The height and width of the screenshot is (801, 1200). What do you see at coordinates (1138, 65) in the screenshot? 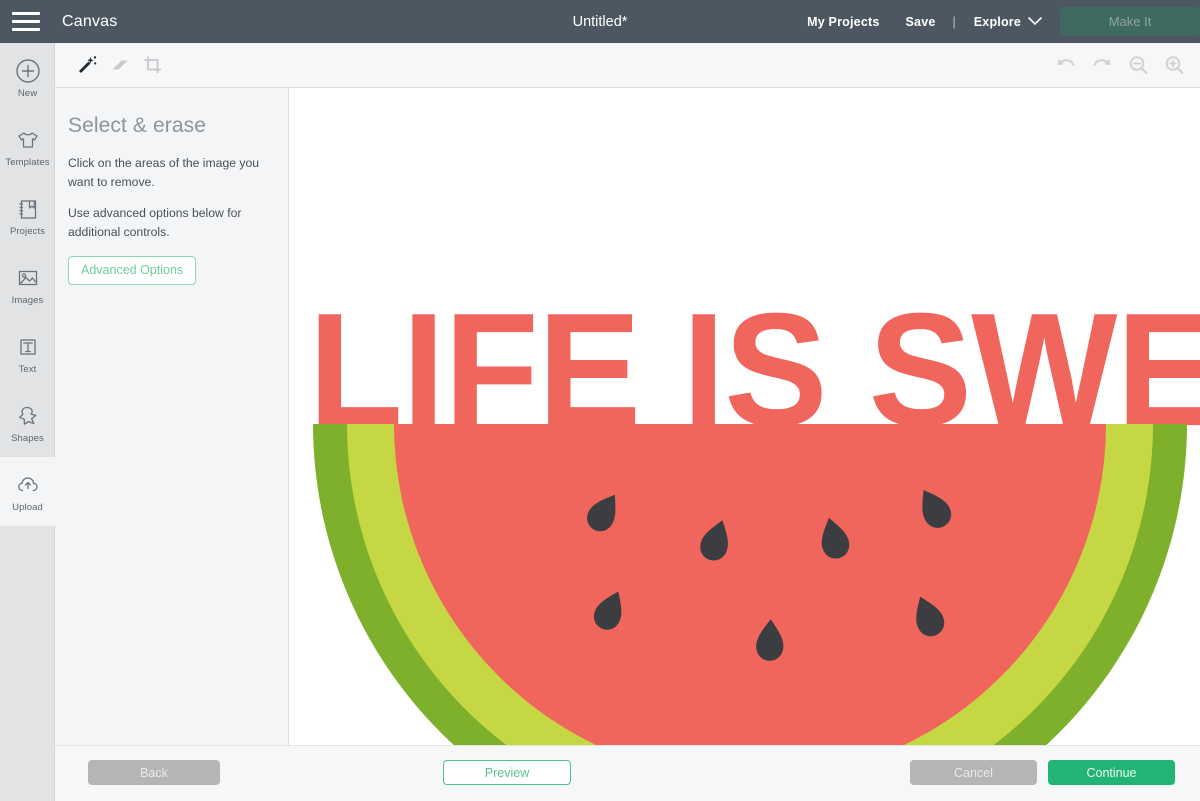
I see `zoom-out-icon` at bounding box center [1138, 65].